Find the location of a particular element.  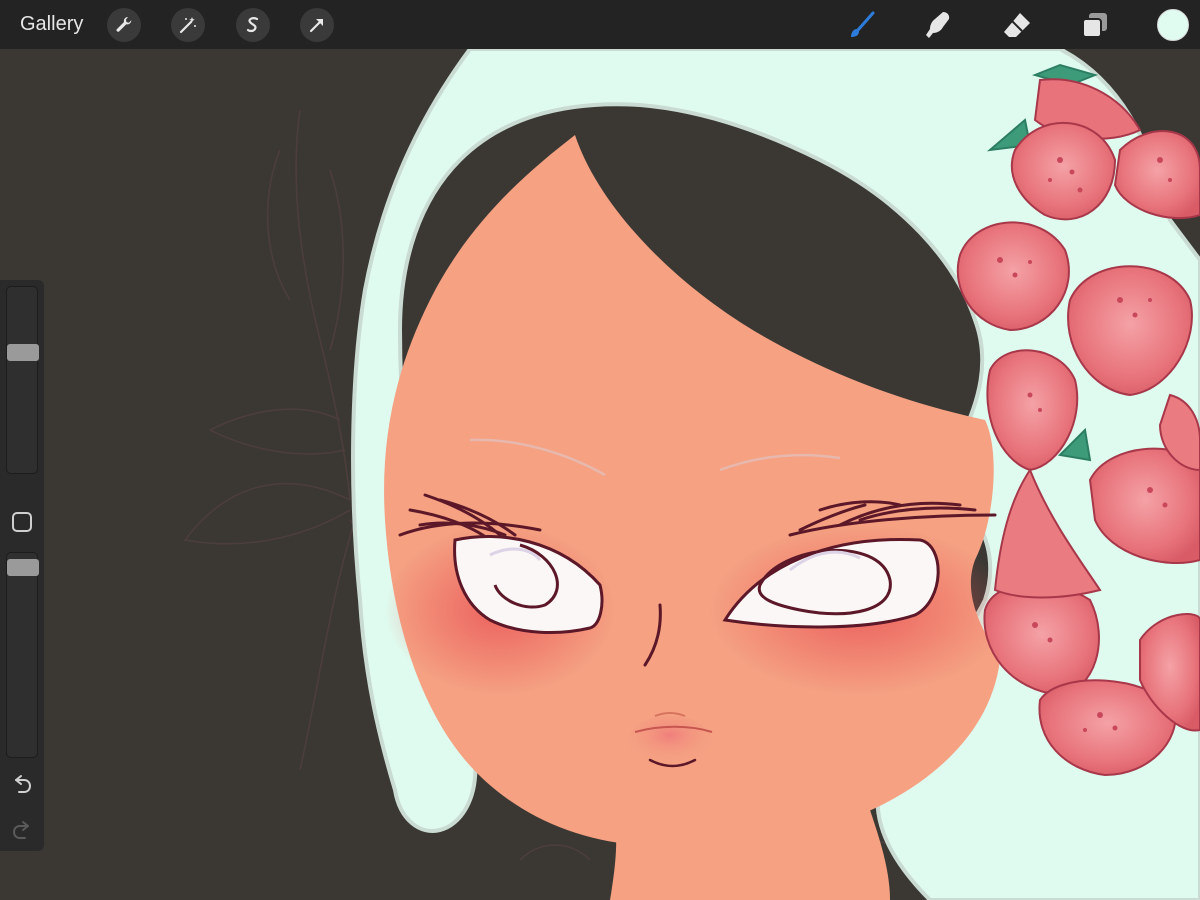

wrench-icon is located at coordinates (124, 24).